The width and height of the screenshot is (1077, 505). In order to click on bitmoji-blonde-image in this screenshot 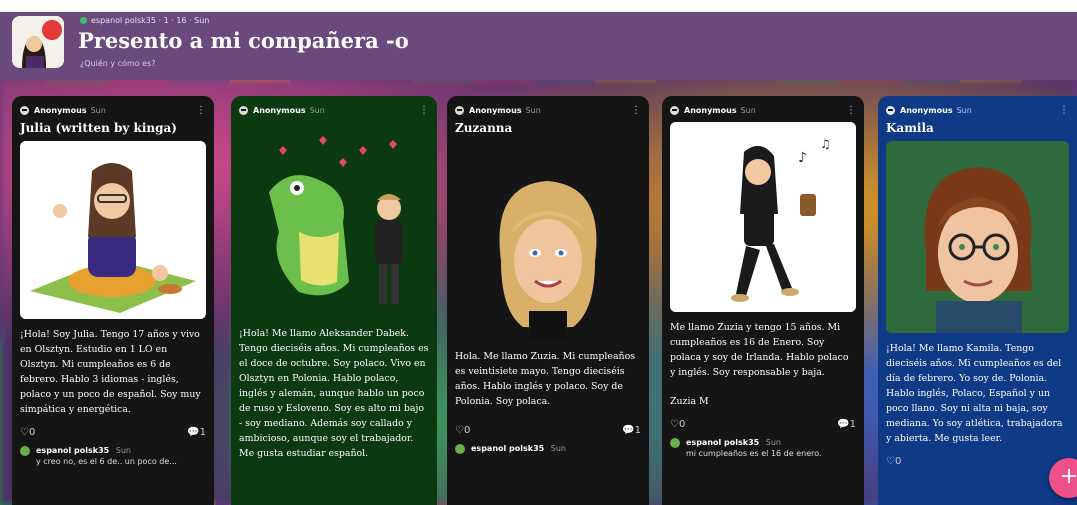, I will do `click(548, 241)`.